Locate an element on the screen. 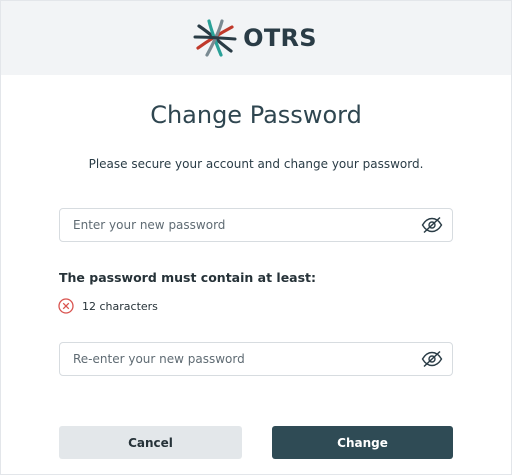  cancel-button: Cancel is located at coordinates (150, 442).